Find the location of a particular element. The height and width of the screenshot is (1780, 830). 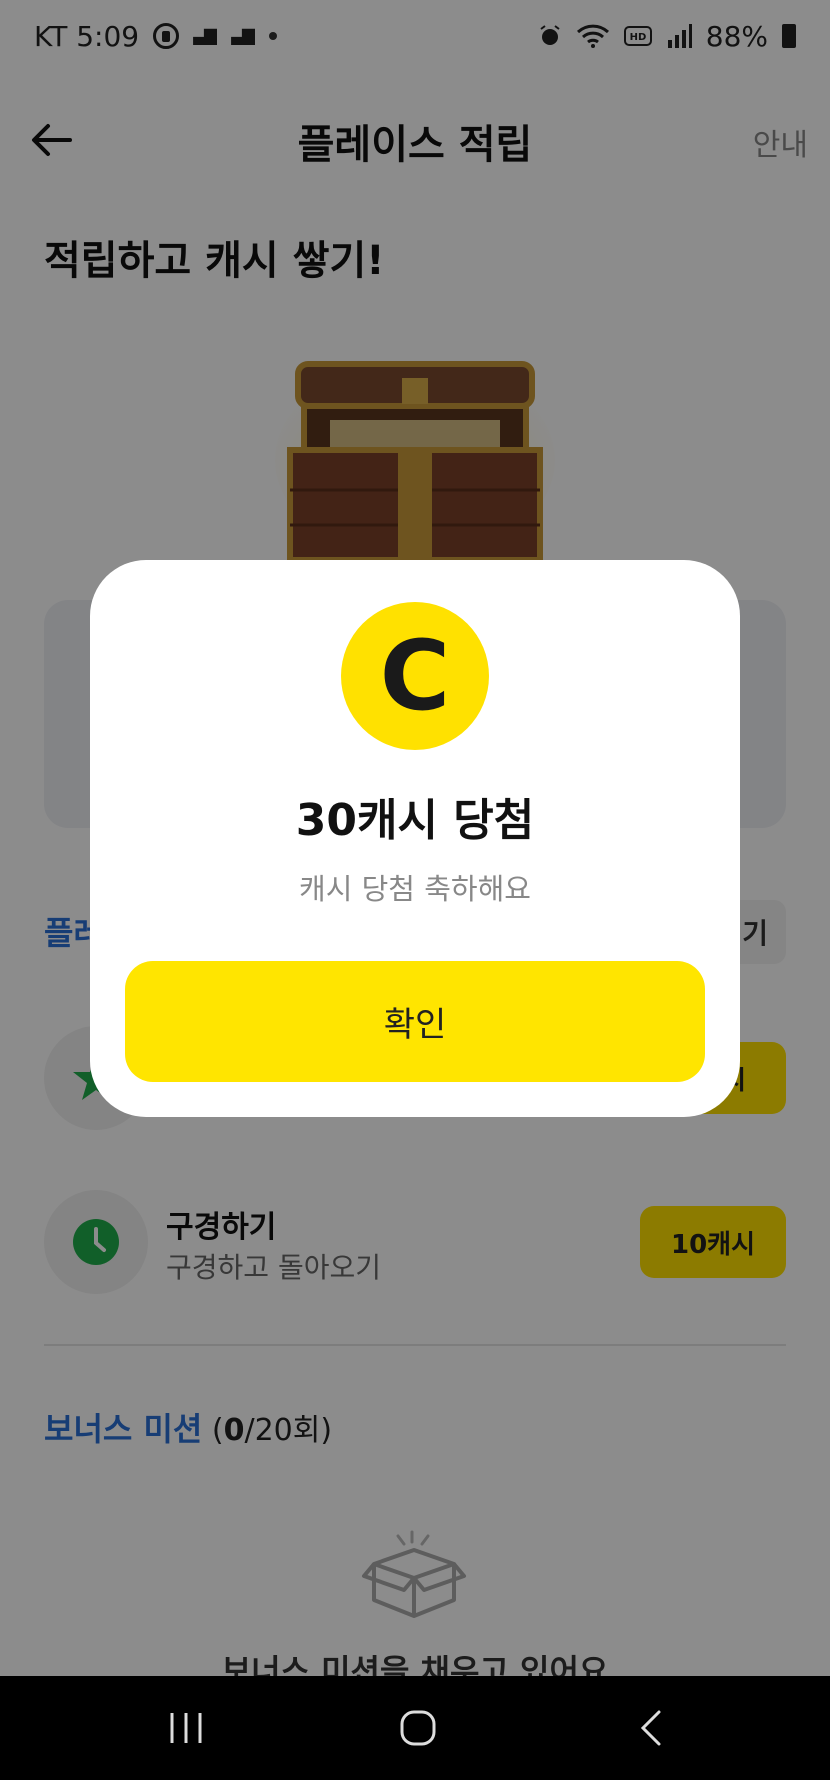

back-icon is located at coordinates (652, 1728).